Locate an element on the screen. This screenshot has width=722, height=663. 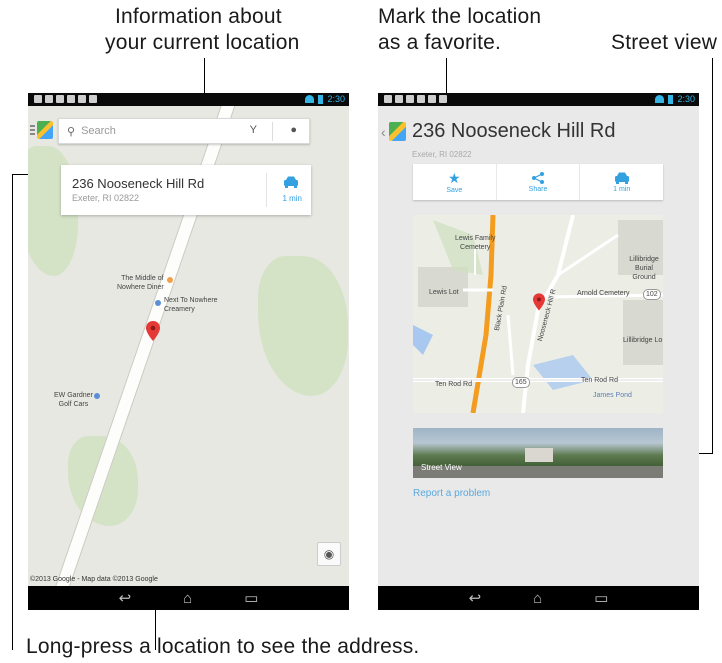
star-icon: ★ is located at coordinates (454, 177).